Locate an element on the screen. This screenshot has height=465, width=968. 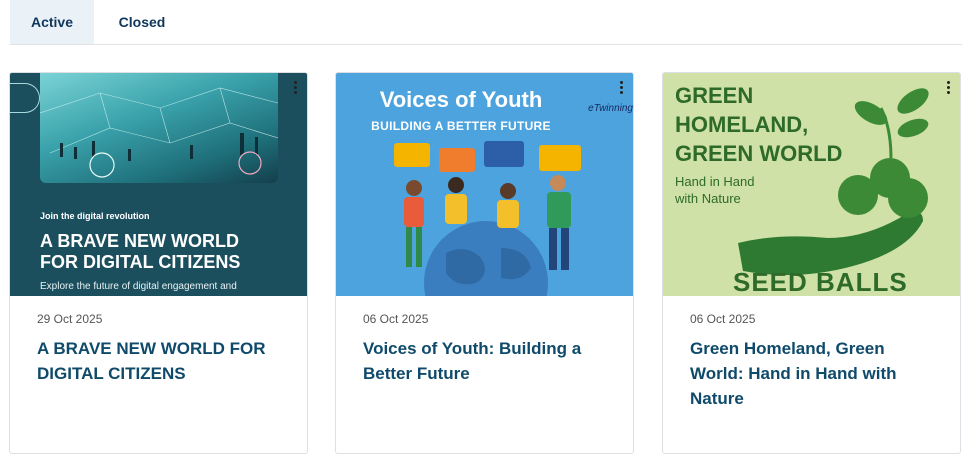
status-tabs: Active Closed is located at coordinates (486, 22).